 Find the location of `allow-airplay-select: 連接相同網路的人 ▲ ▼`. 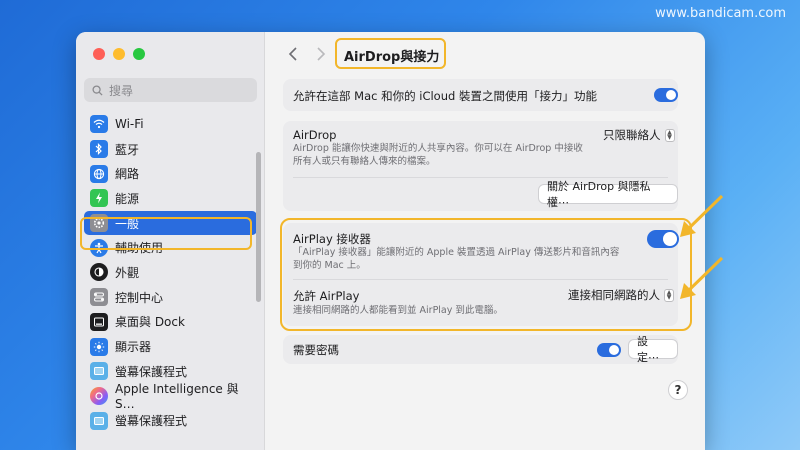

allow-airplay-select: 連接相同網路的人 ▲ ▼ is located at coordinates (621, 295).